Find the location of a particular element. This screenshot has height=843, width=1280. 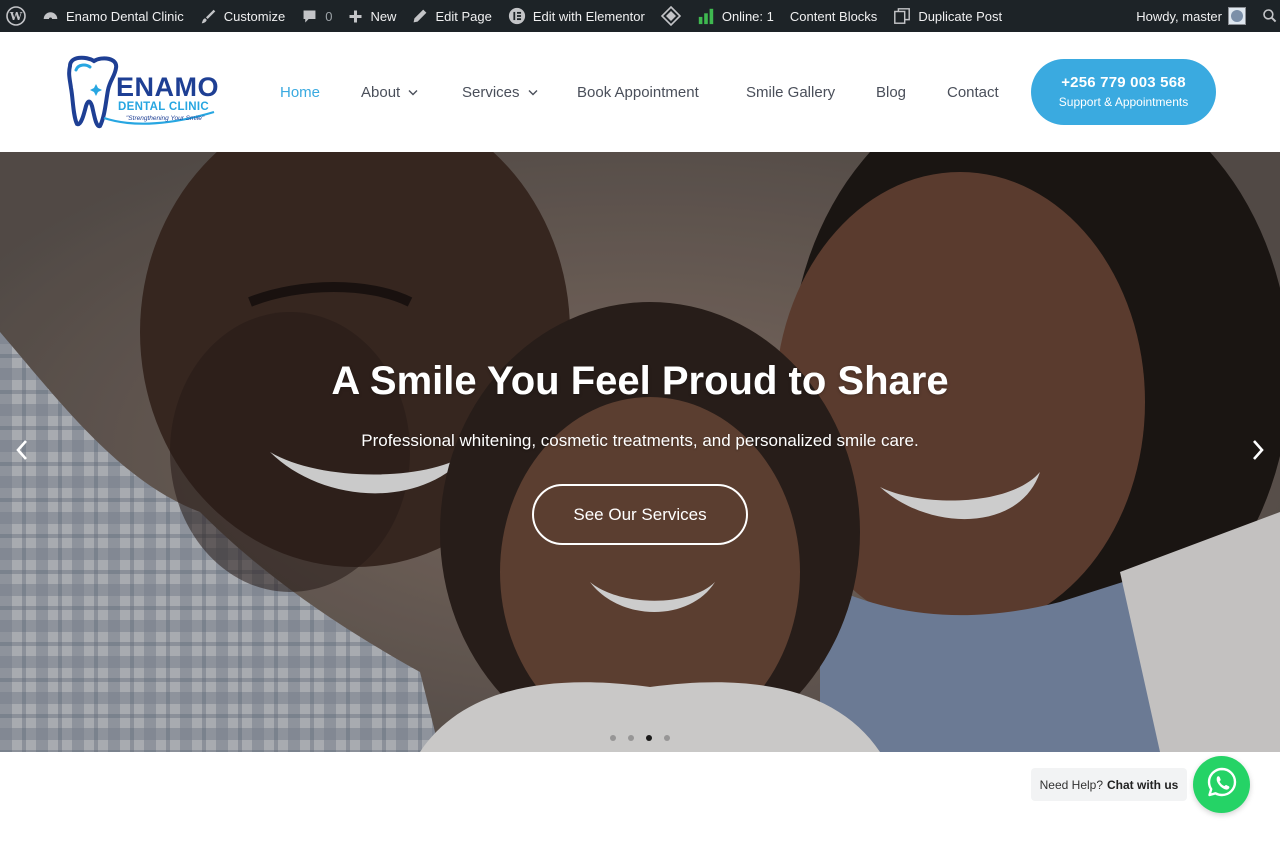

content-blocks-link: Content Blocks is located at coordinates (833, 16).